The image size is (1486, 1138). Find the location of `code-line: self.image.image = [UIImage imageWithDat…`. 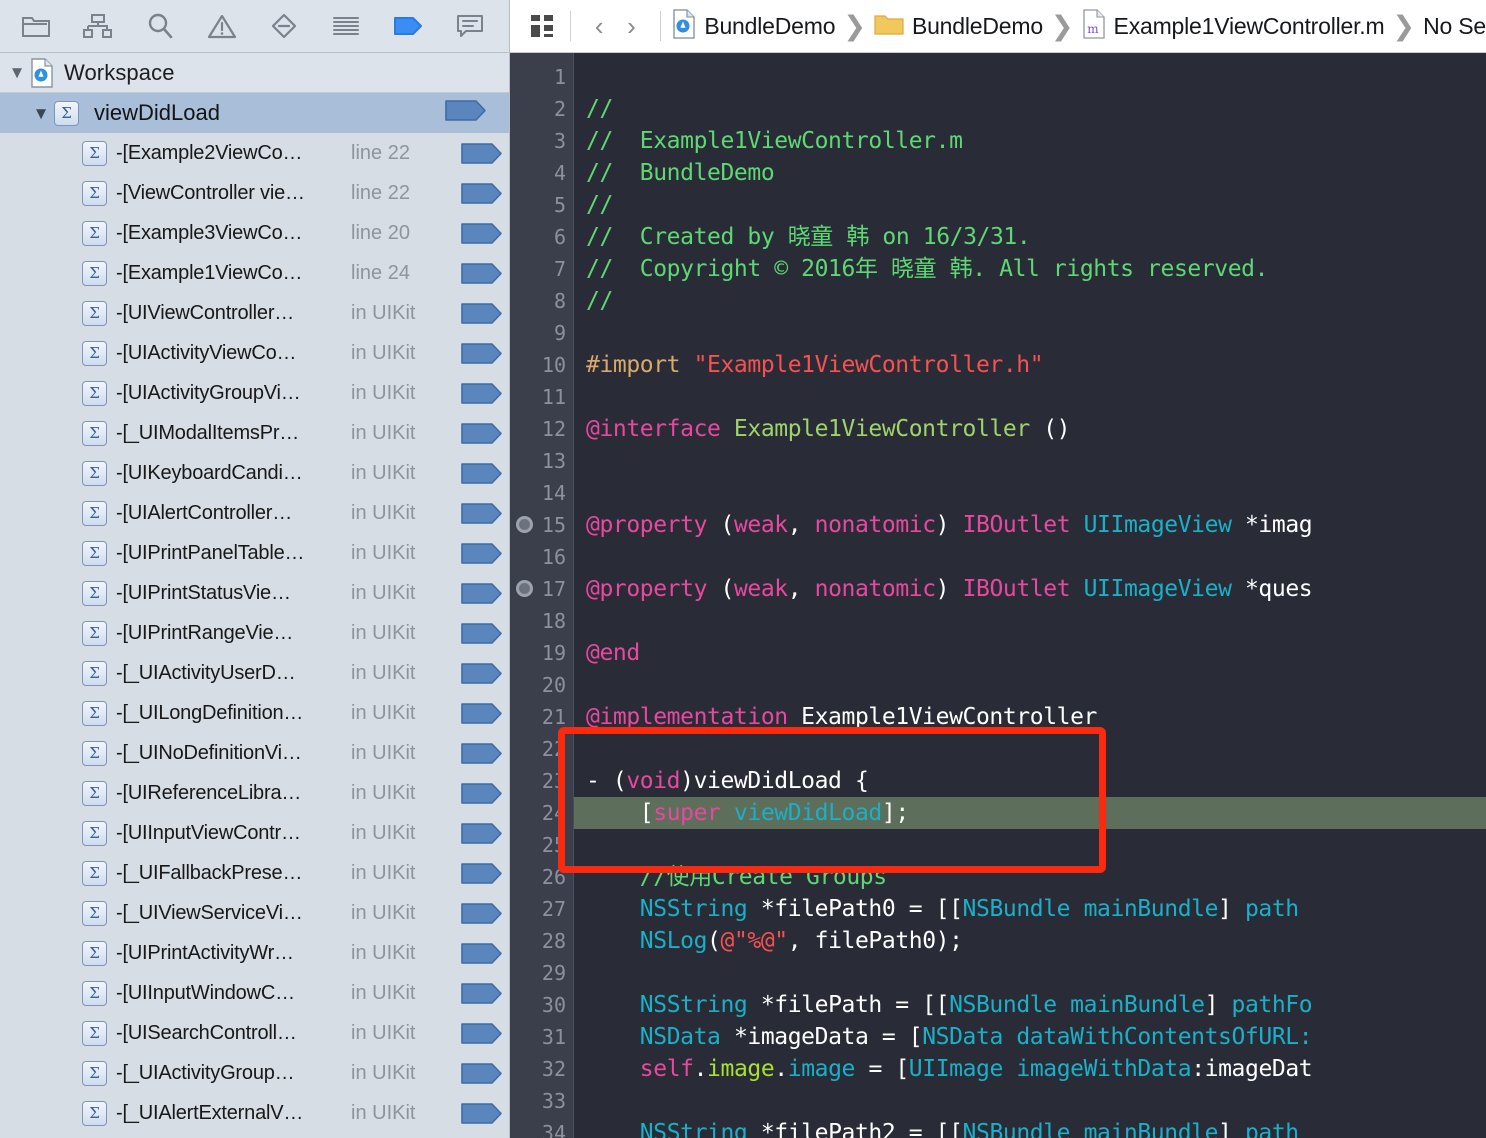

code-line: self.image.image = [UIImage imageWithDat… is located at coordinates (1030, 1069).